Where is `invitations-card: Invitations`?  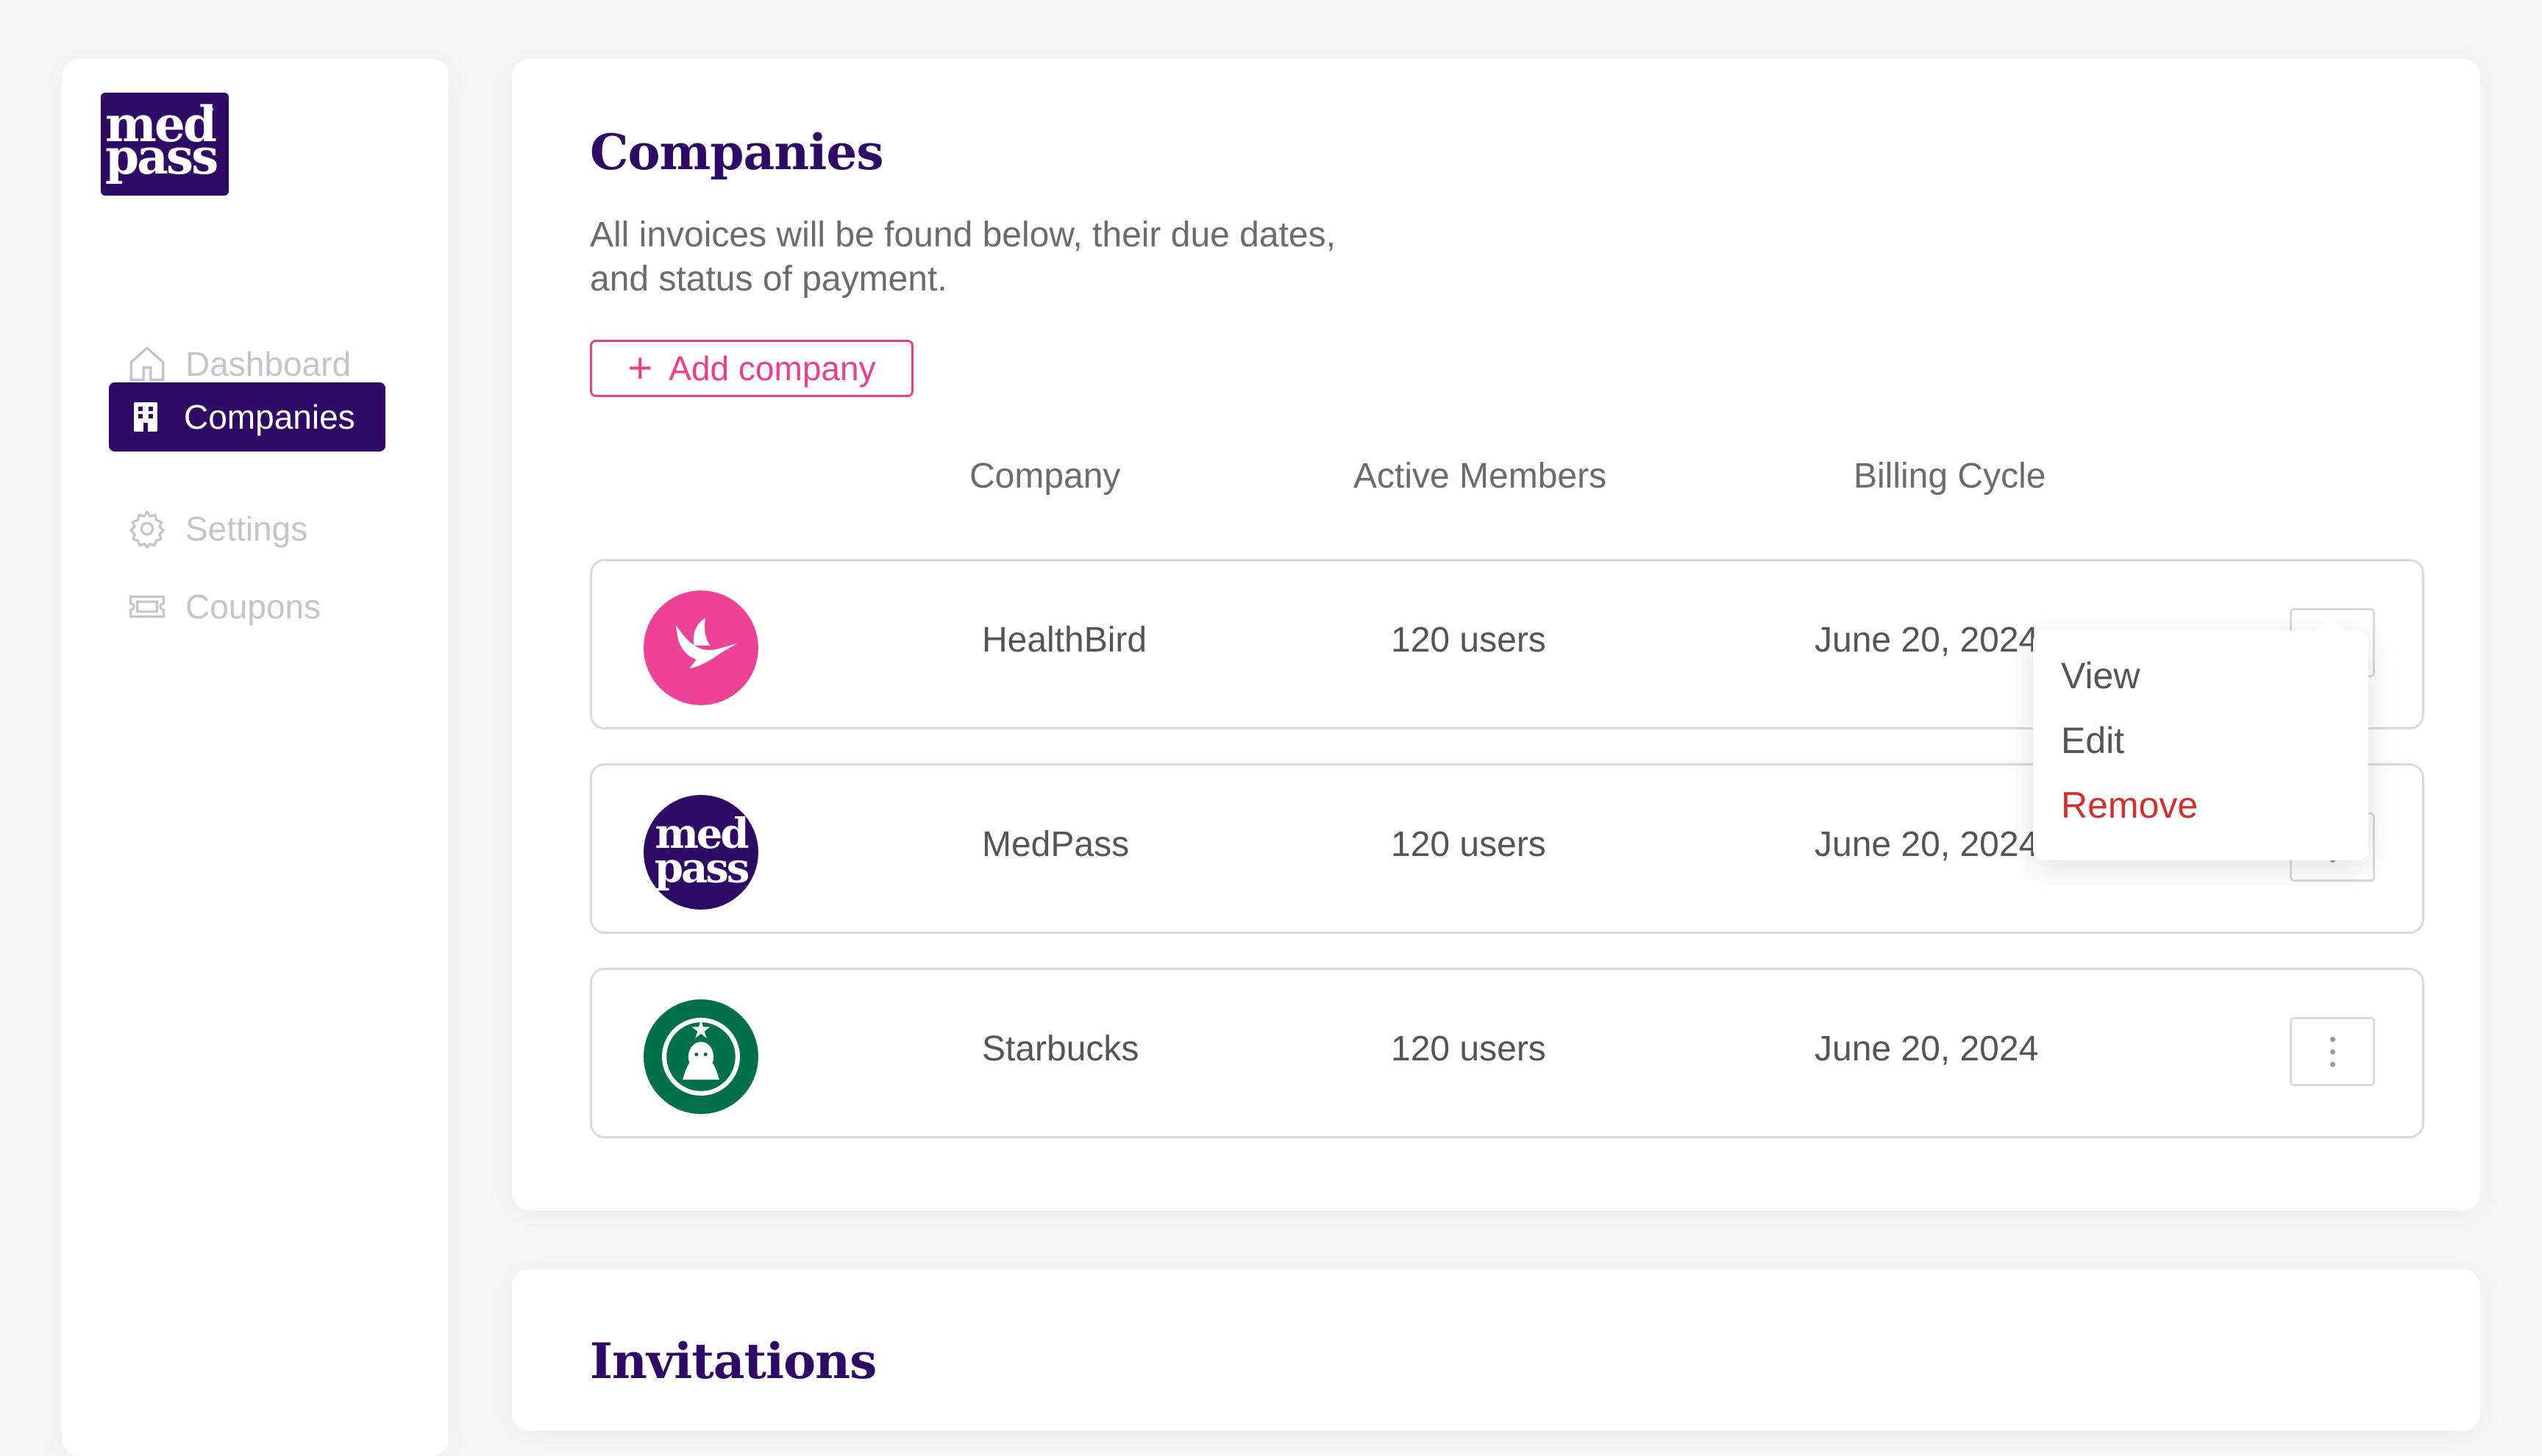
invitations-card: Invitations is located at coordinates (1496, 1350).